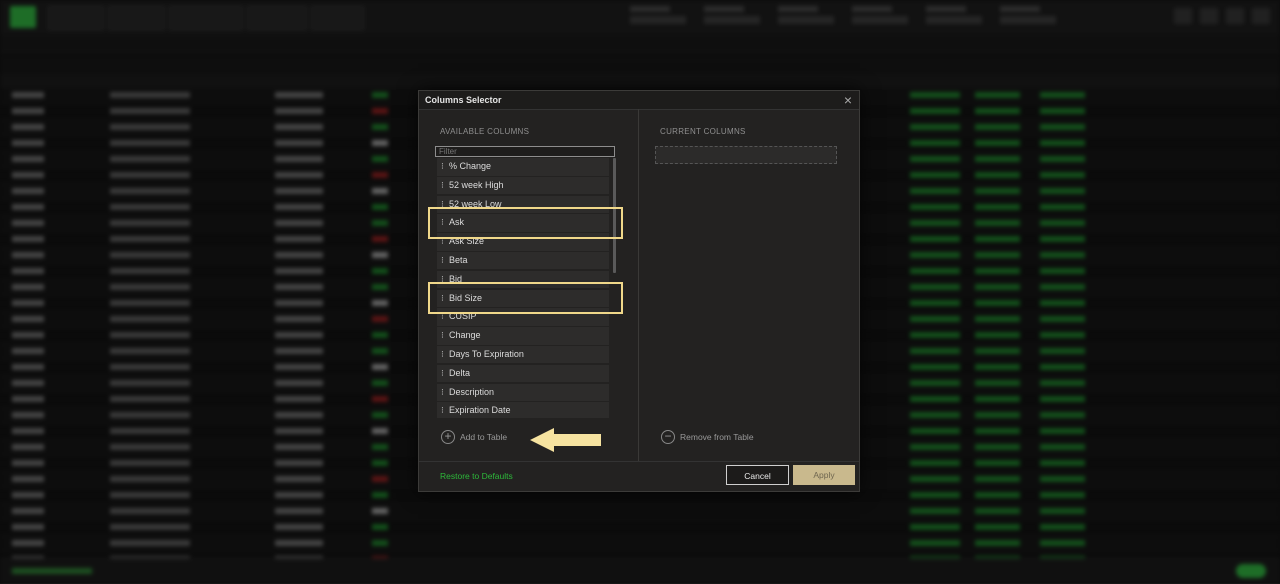  I want to click on add-to-table-label: Add to Table, so click(484, 437).